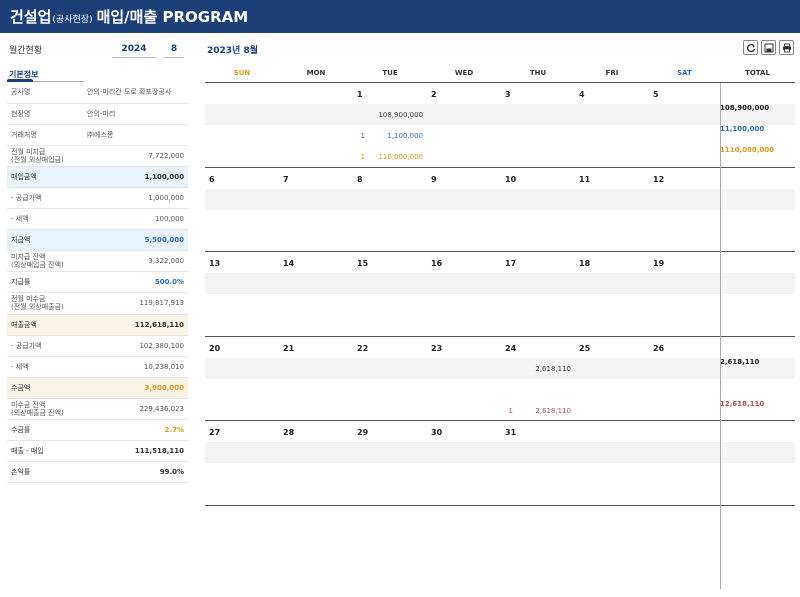 This screenshot has width=800, height=597. What do you see at coordinates (242, 431) in the screenshot?
I see `day-cell: 27` at bounding box center [242, 431].